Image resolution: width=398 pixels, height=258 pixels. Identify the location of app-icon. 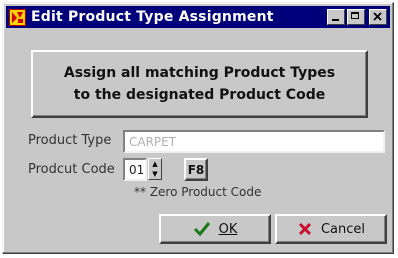
(17, 17).